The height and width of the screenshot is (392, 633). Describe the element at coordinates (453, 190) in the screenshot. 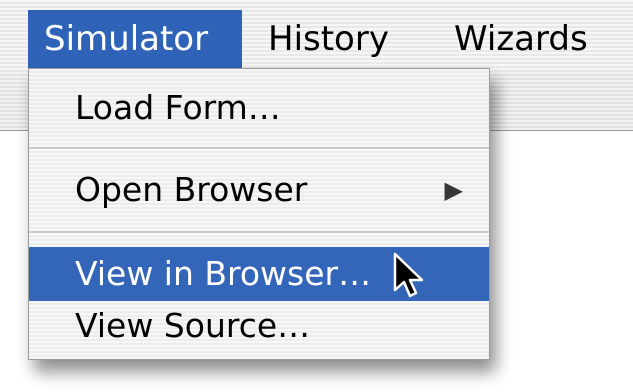

I see `triangle-right-icon: ▶` at that location.